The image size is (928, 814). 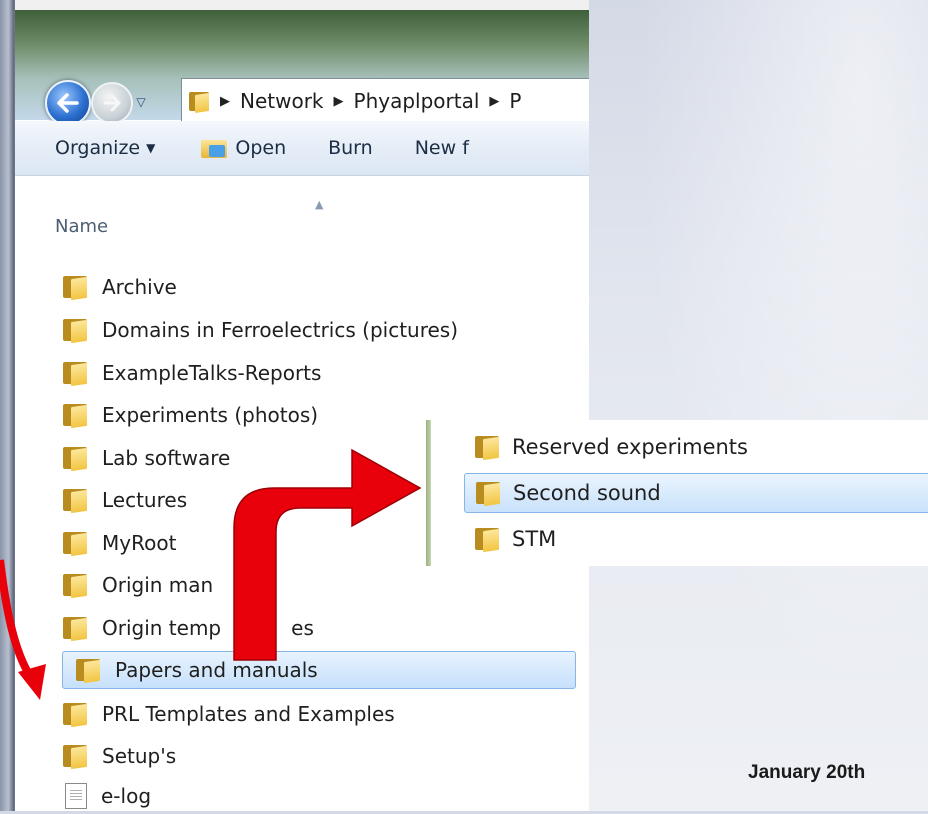 I want to click on list-item-selected: Papers and manuals, so click(x=319, y=670).